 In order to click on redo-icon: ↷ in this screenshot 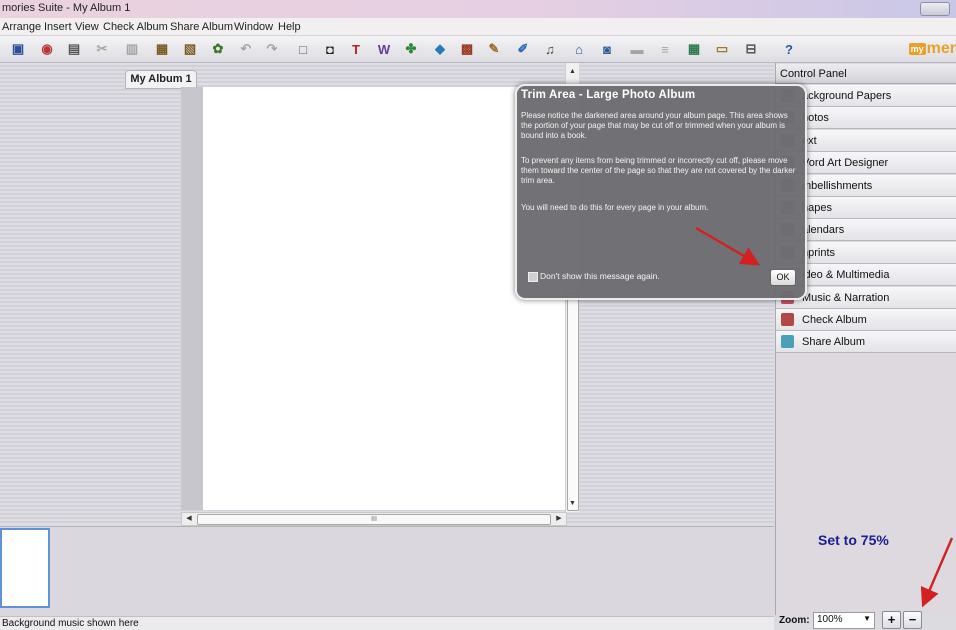, I will do `click(272, 49)`.